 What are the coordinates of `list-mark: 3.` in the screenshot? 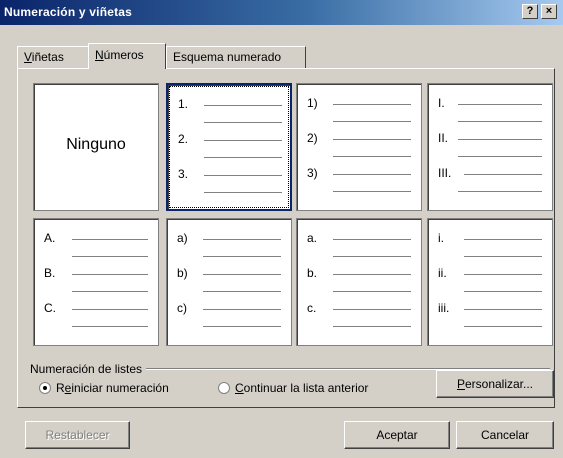 It's located at (183, 174).